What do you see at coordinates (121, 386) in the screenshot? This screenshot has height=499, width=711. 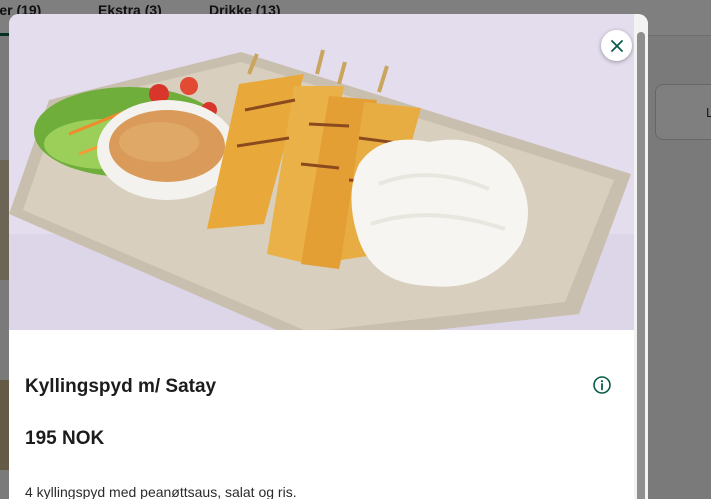 I see `product-title: Kyllingspyd m/ Satay` at bounding box center [121, 386].